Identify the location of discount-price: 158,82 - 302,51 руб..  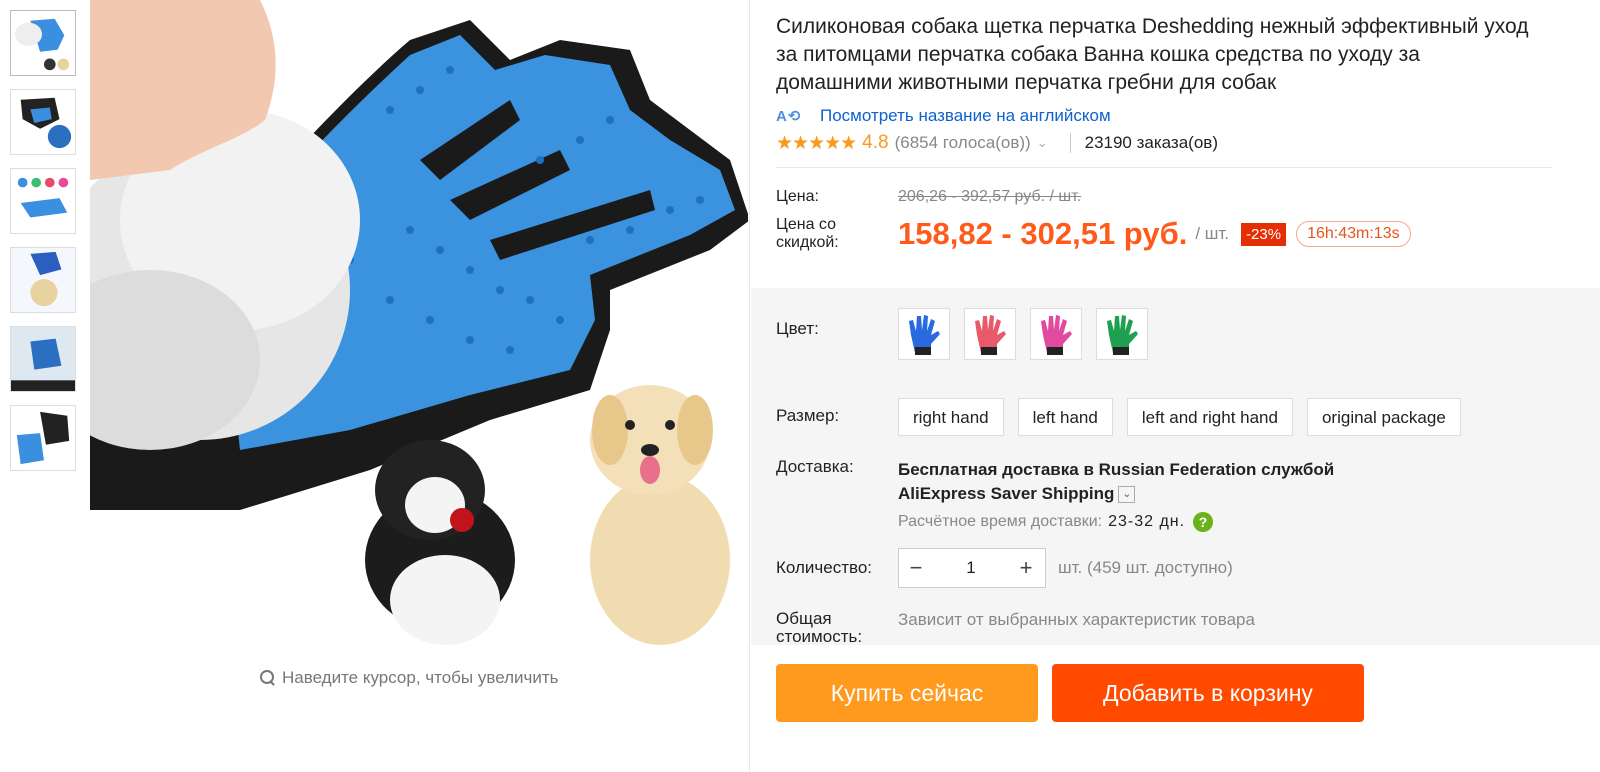
(1043, 233).